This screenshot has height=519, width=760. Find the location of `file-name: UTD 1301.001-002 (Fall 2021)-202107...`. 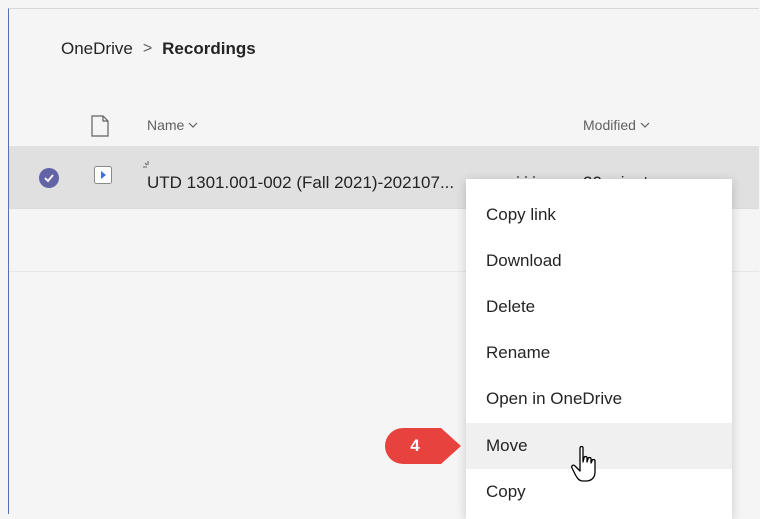

file-name: UTD 1301.001-002 (Fall 2021)-202107... is located at coordinates (300, 183).